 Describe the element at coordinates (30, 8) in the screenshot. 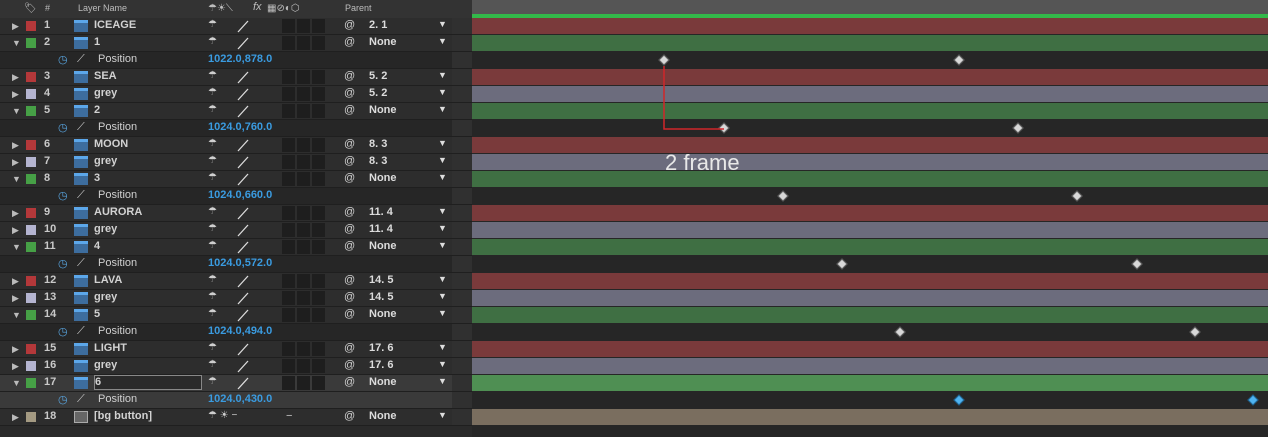

I see `label-tag-icon: 🏷` at that location.